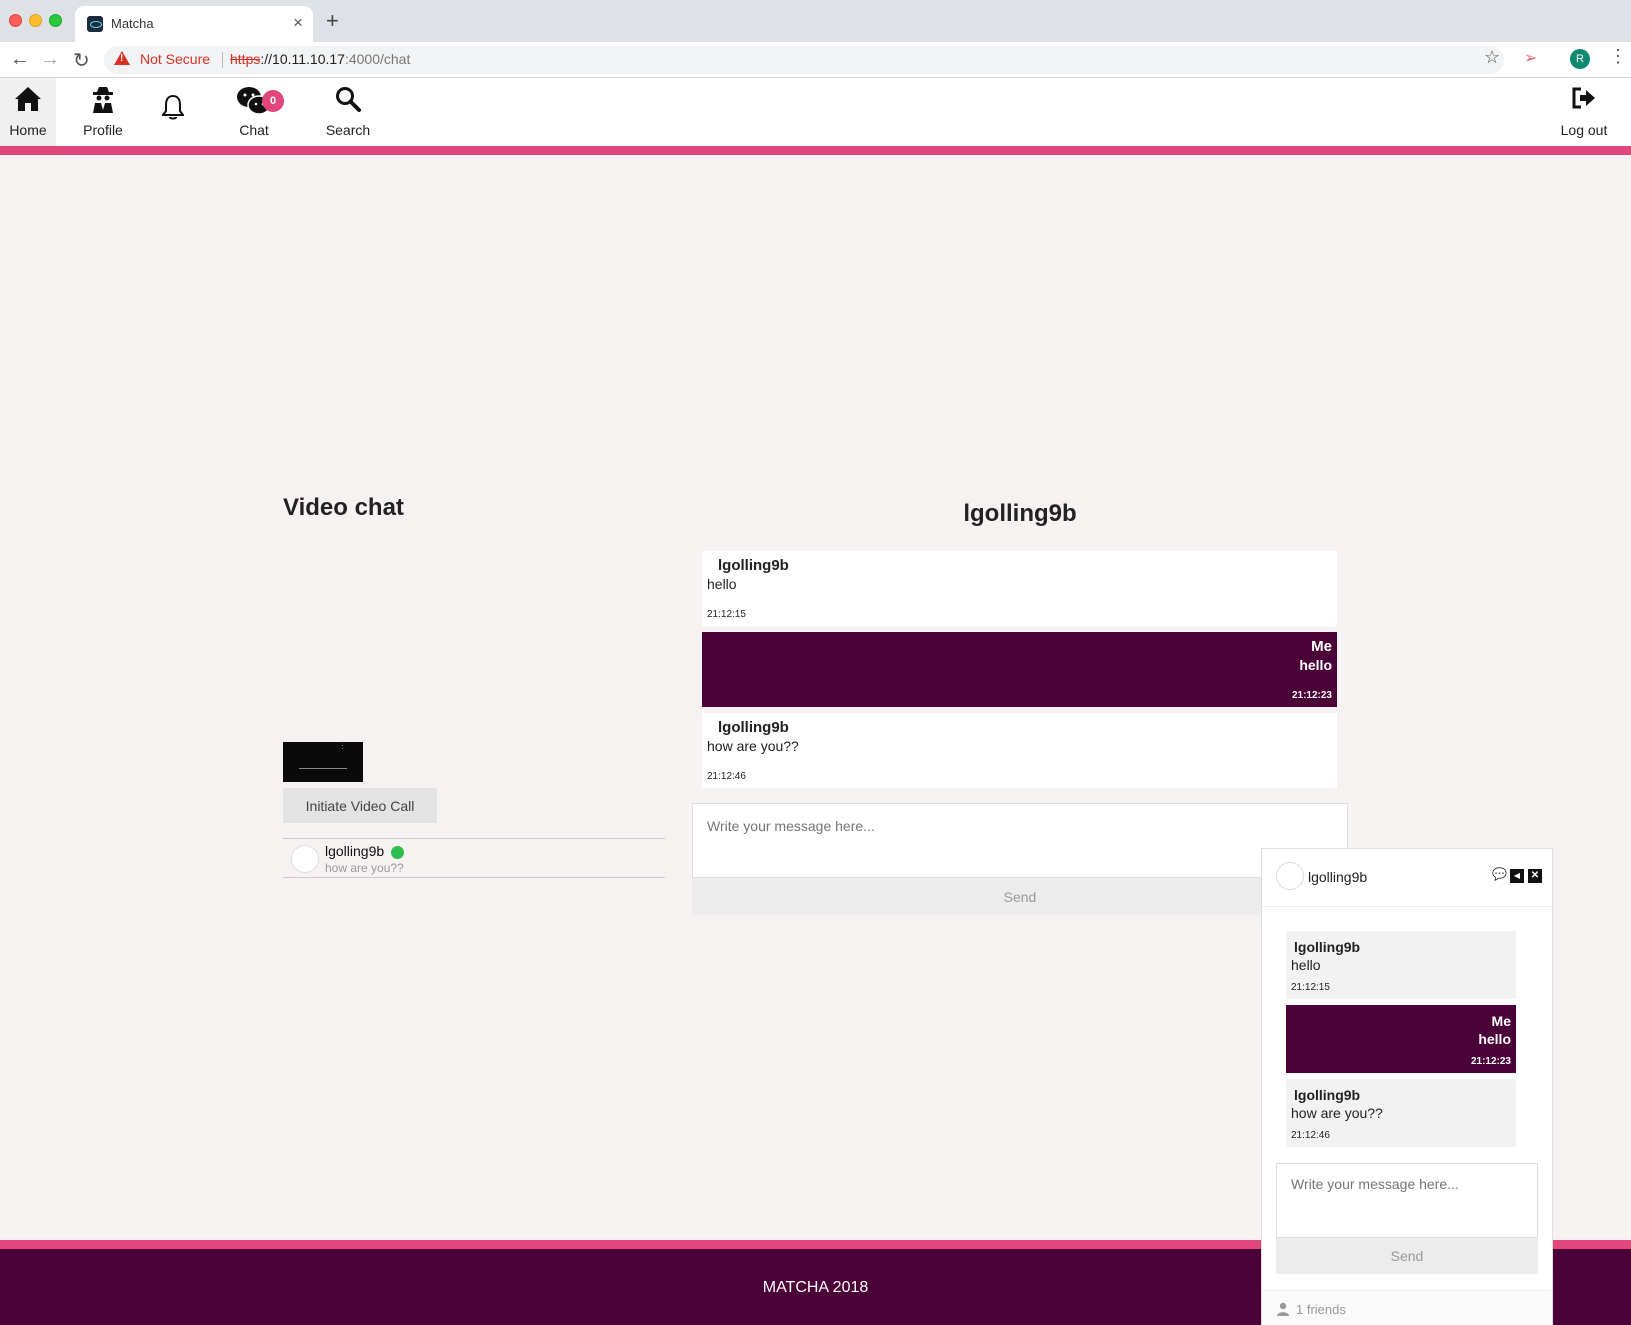  I want to click on chat-message: lgolling9b hello 21:12:15, so click(1019, 588).